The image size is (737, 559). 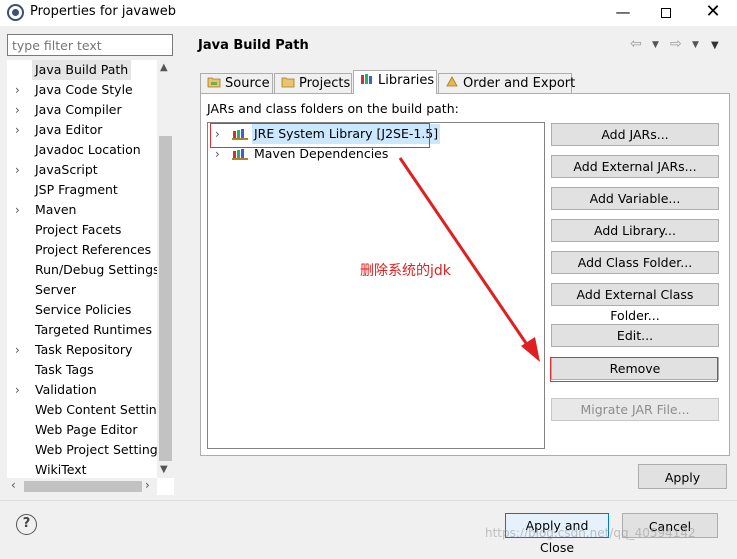 What do you see at coordinates (682, 476) in the screenshot?
I see `apply-button: Apply` at bounding box center [682, 476].